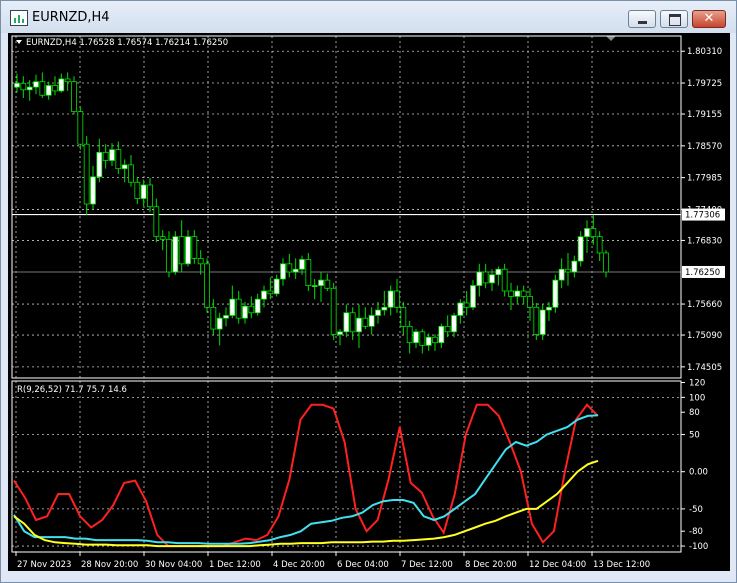 The width and height of the screenshot is (737, 583). Describe the element at coordinates (674, 19) in the screenshot. I see `maximize-icon` at that location.